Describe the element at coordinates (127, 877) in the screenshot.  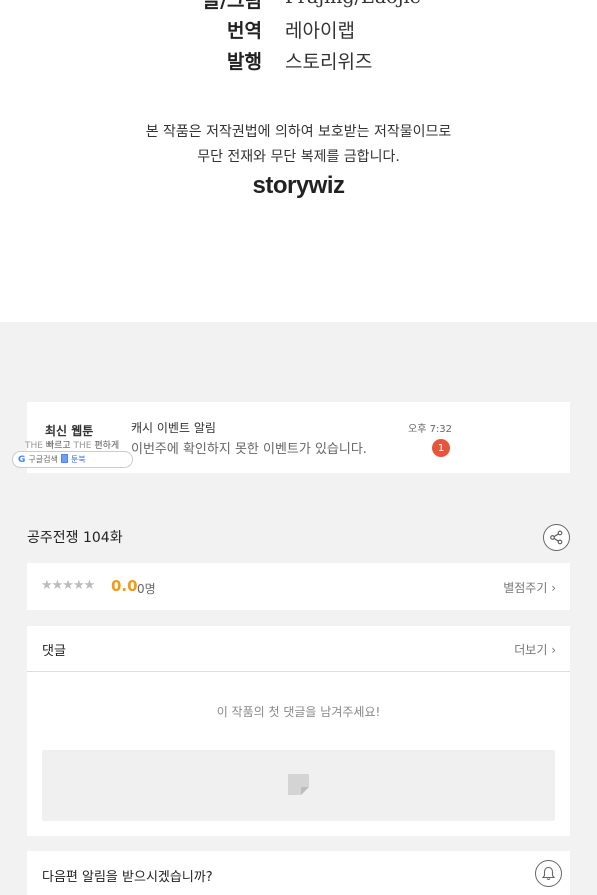
I see `next-episode-alert-label: 다음편 알림을 받으시겠습니까?` at that location.